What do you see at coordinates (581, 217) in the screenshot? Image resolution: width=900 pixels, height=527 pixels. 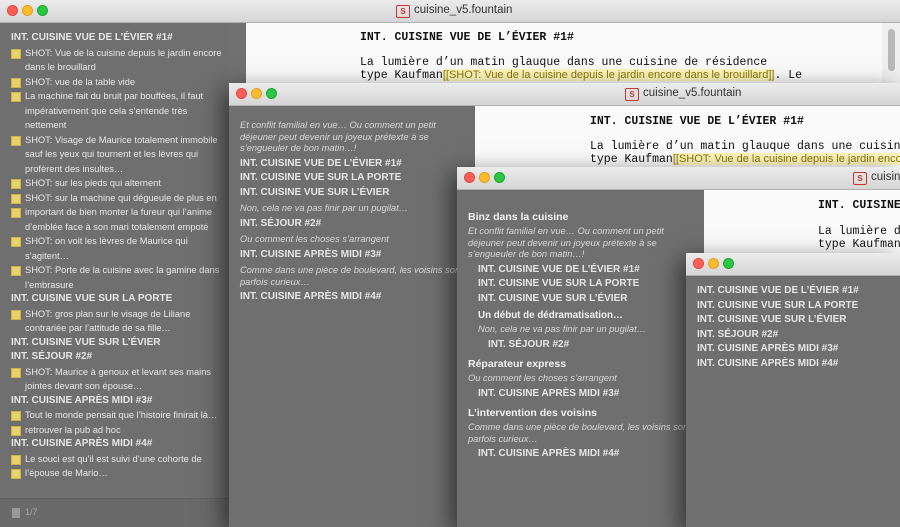 I see `section-item: Binz dans la cuisine` at bounding box center [581, 217].